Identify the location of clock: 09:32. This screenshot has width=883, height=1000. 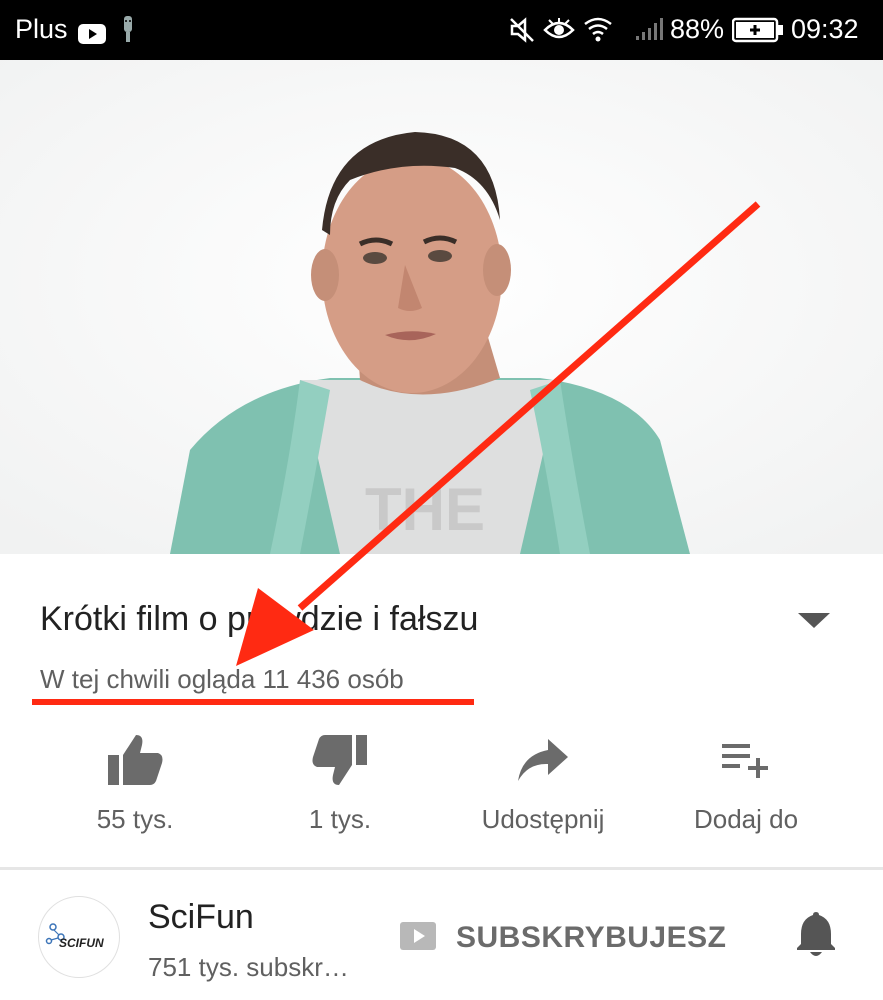
(825, 29).